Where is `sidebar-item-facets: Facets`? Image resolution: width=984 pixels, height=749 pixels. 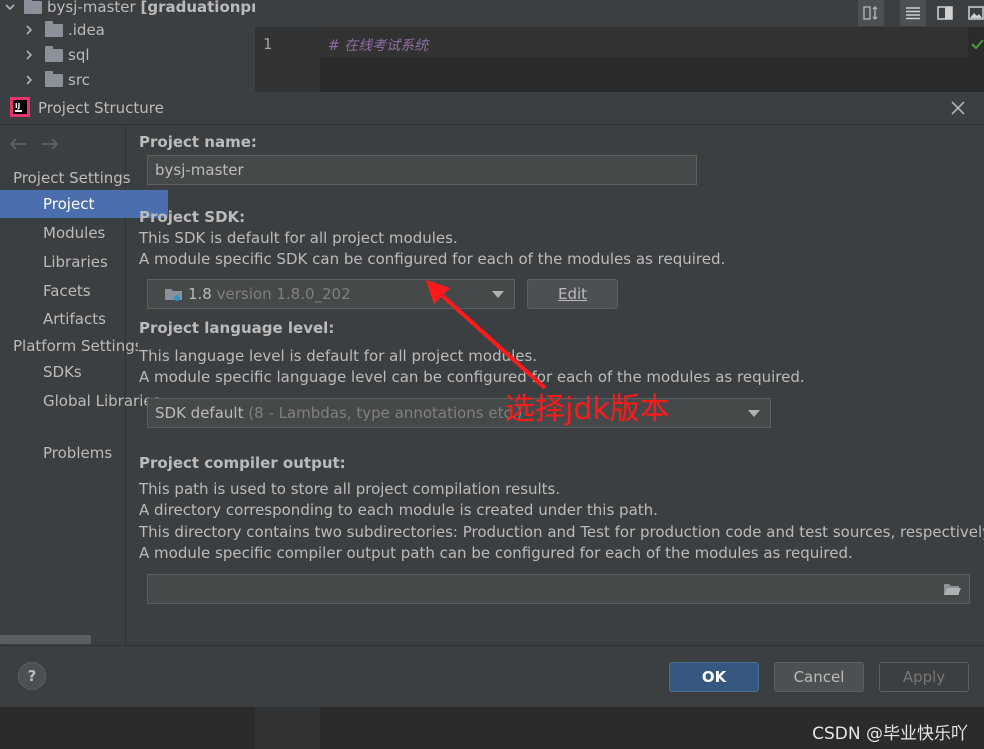 sidebar-item-facets: Facets is located at coordinates (84, 291).